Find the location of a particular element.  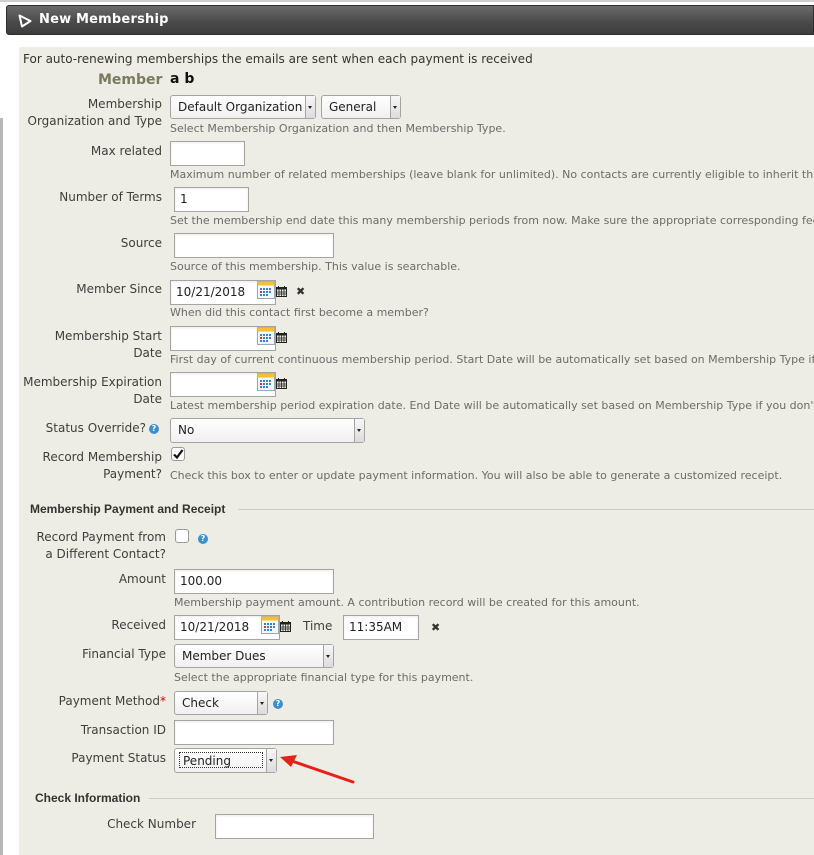

triangle-icon is located at coordinates (25, 21).